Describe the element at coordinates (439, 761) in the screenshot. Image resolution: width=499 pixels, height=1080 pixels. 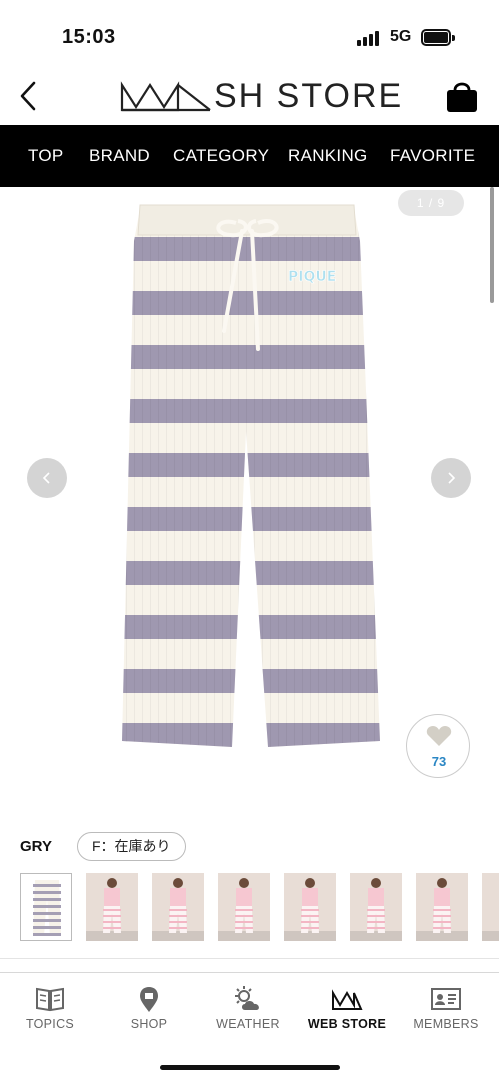
I see `favorite-count: 73` at that location.